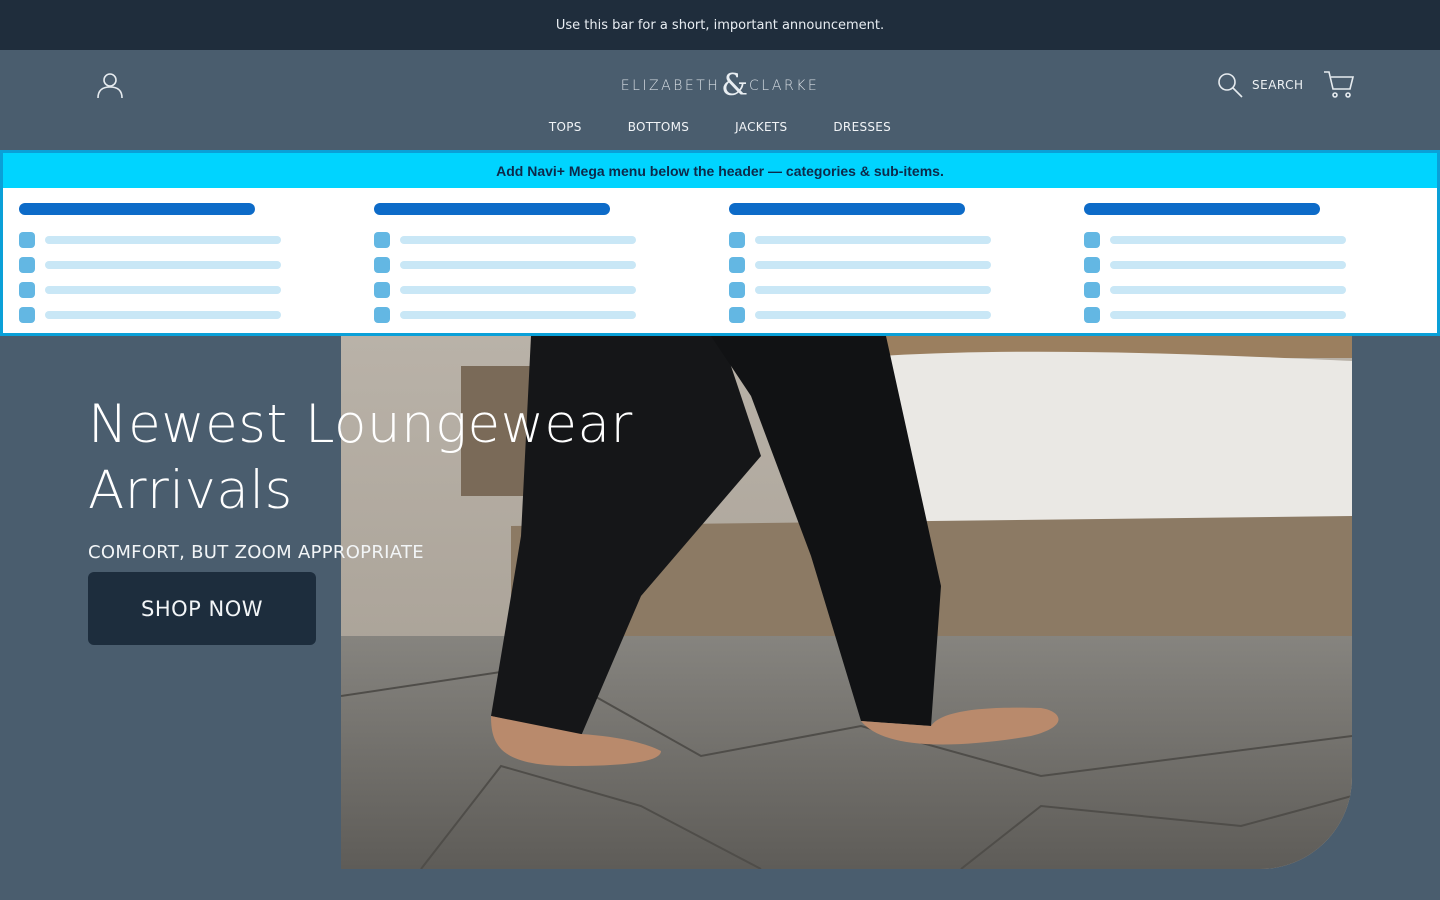 The width and height of the screenshot is (1440, 900). Describe the element at coordinates (761, 127) in the screenshot. I see `nav-item-jackets: JACKETS` at that location.